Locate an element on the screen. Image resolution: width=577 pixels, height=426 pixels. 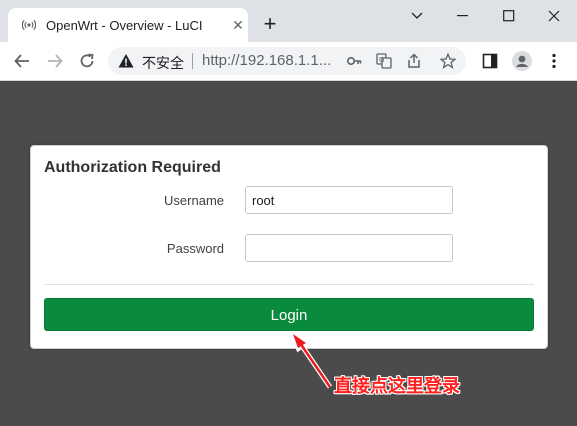
reload-icon is located at coordinates (87, 61).